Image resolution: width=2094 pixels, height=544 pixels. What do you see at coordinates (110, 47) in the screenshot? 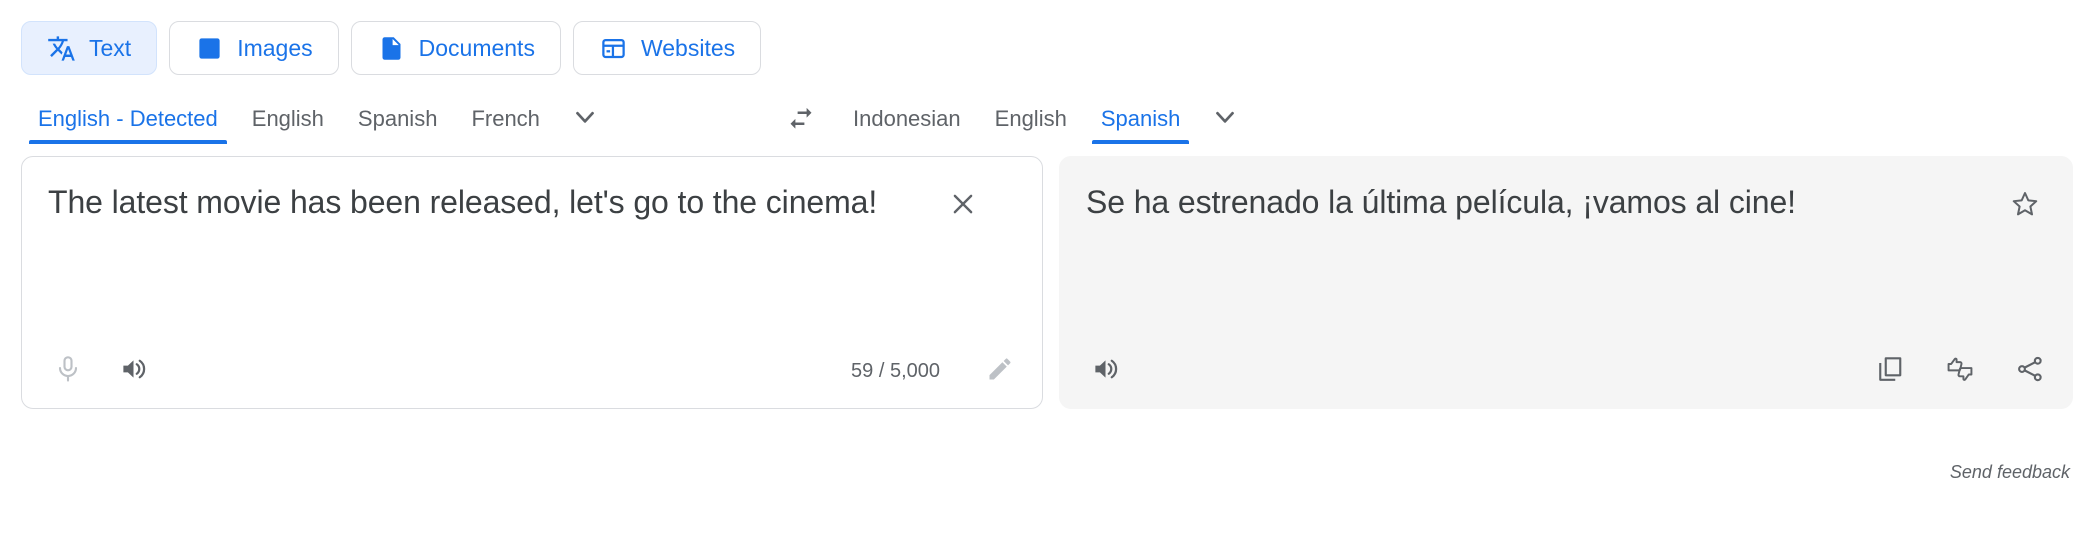
I see `mode-tab-text-label: Text` at bounding box center [110, 47].